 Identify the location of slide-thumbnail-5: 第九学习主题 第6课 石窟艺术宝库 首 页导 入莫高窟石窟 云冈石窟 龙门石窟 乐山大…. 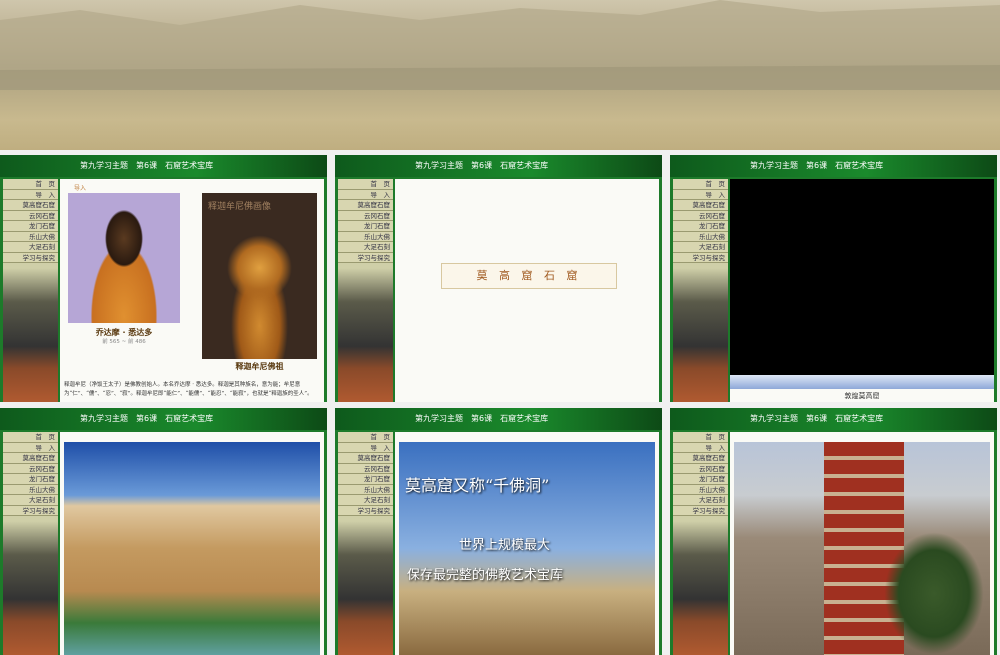
(498, 531).